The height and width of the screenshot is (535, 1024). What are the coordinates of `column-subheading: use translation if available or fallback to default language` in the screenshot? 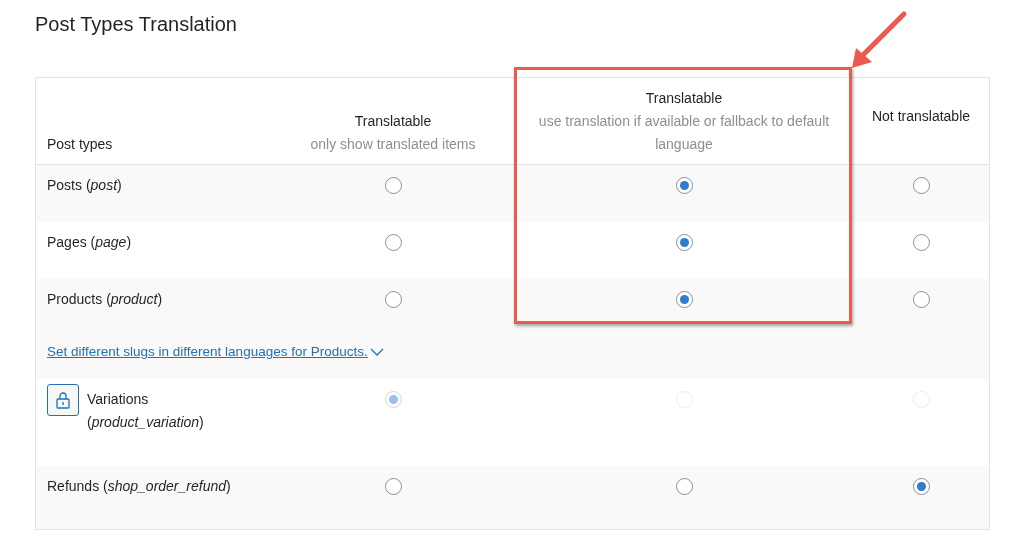 It's located at (684, 133).